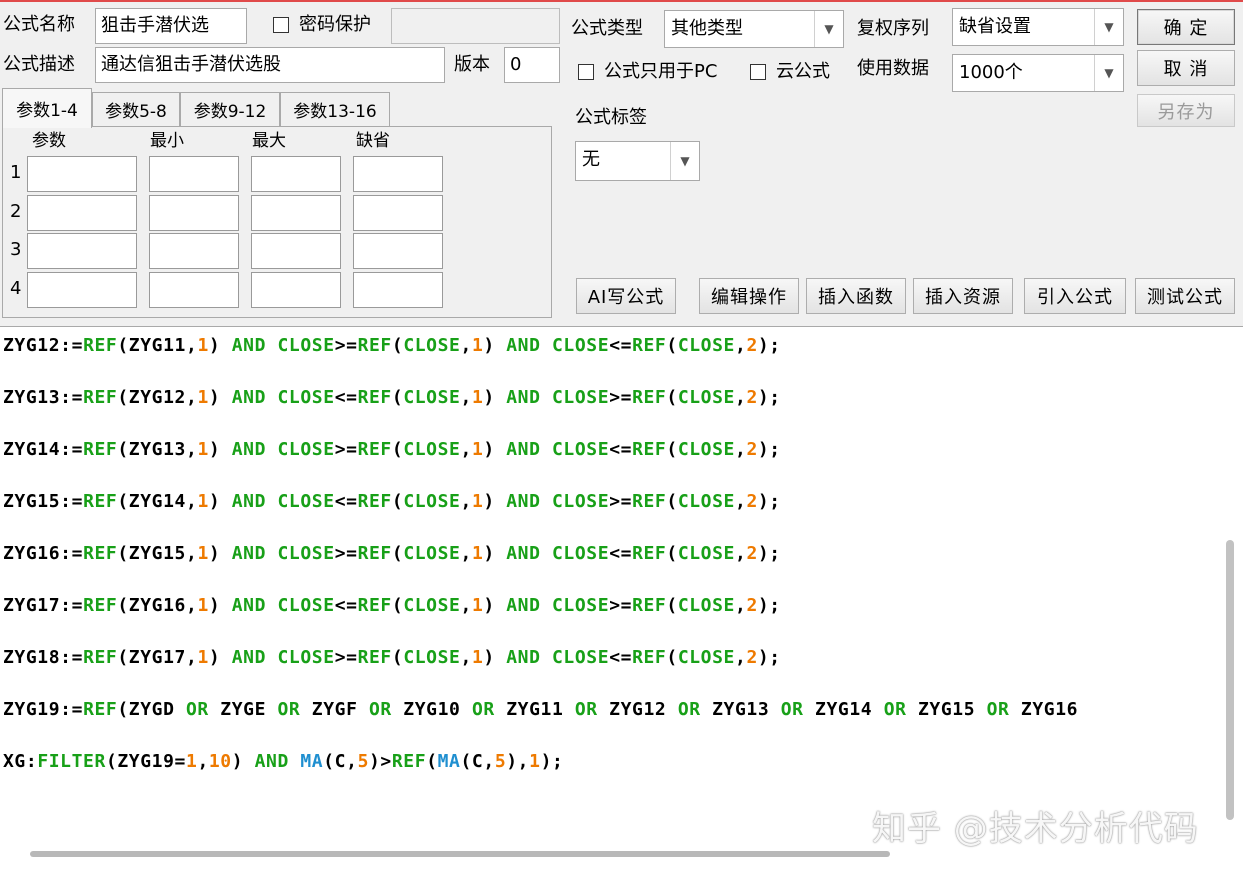 The width and height of the screenshot is (1243, 875). What do you see at coordinates (1186, 110) in the screenshot?
I see `save-as-button: 另存为` at bounding box center [1186, 110].